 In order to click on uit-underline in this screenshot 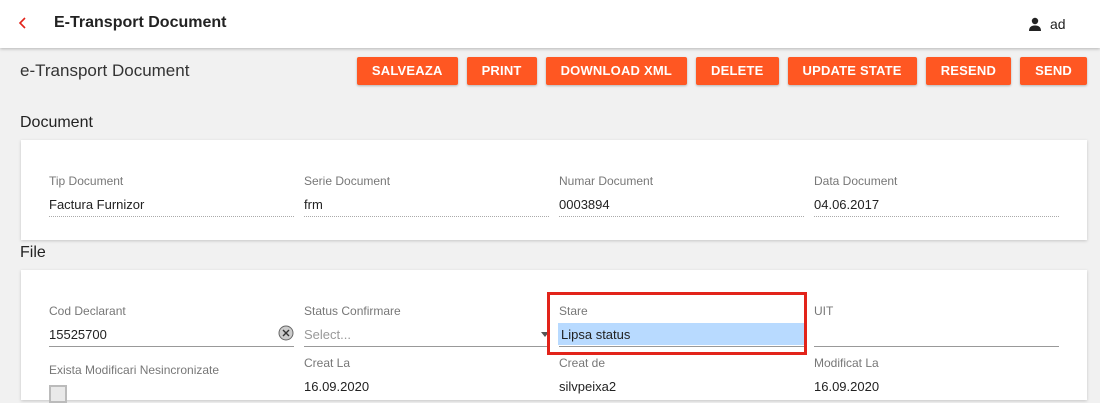, I will do `click(936, 346)`.